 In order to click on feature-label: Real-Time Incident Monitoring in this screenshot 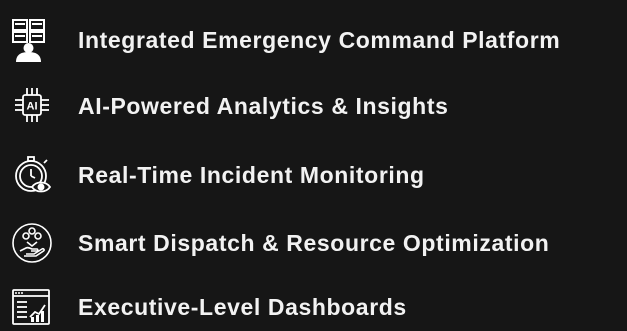, I will do `click(251, 174)`.